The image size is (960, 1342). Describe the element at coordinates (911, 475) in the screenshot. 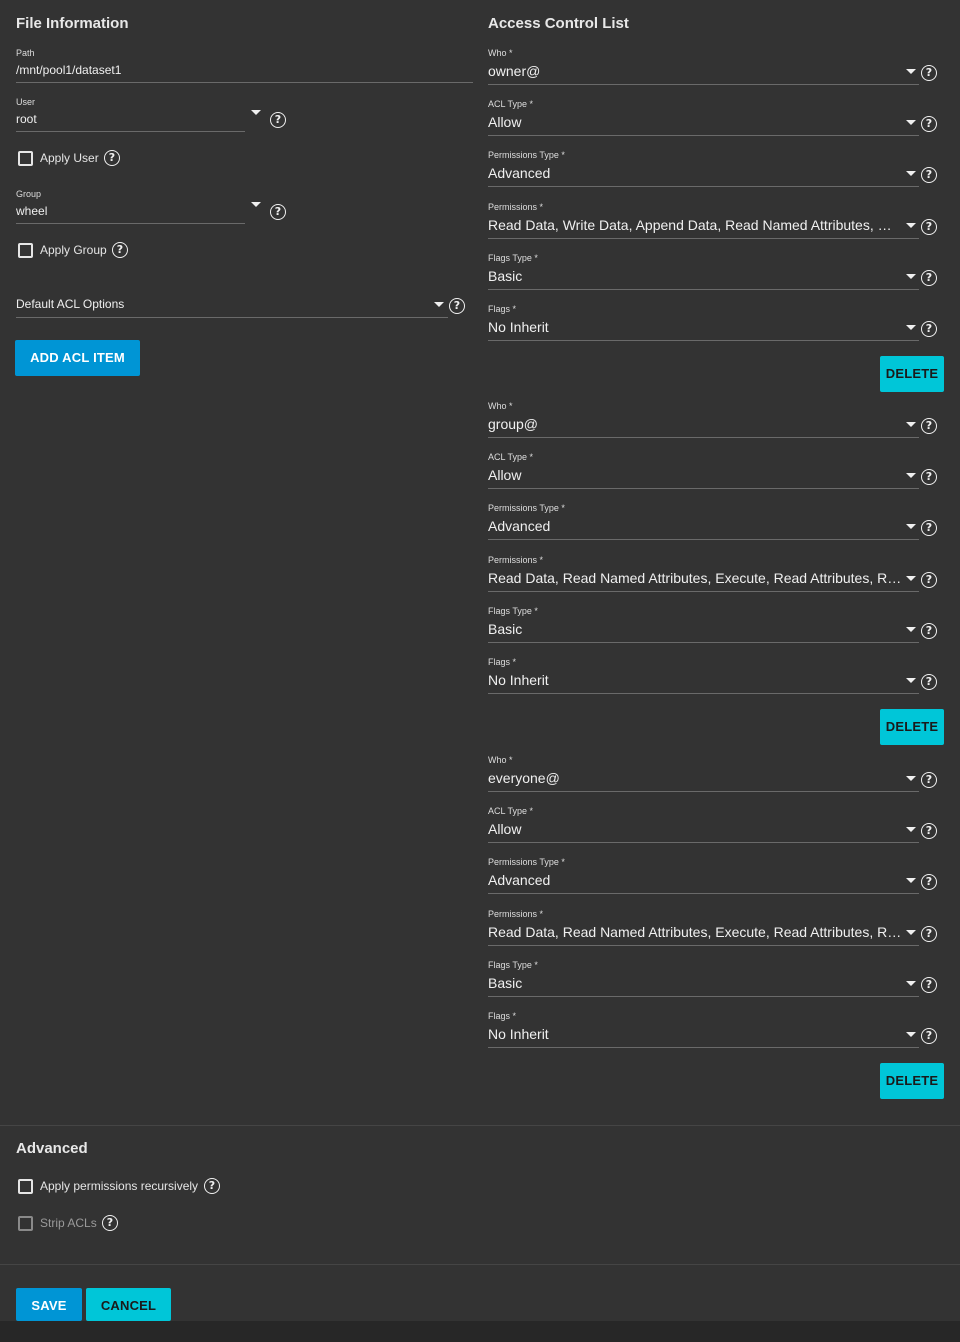

I see `acl-item-1-acl-type-caret-down-icon` at that location.